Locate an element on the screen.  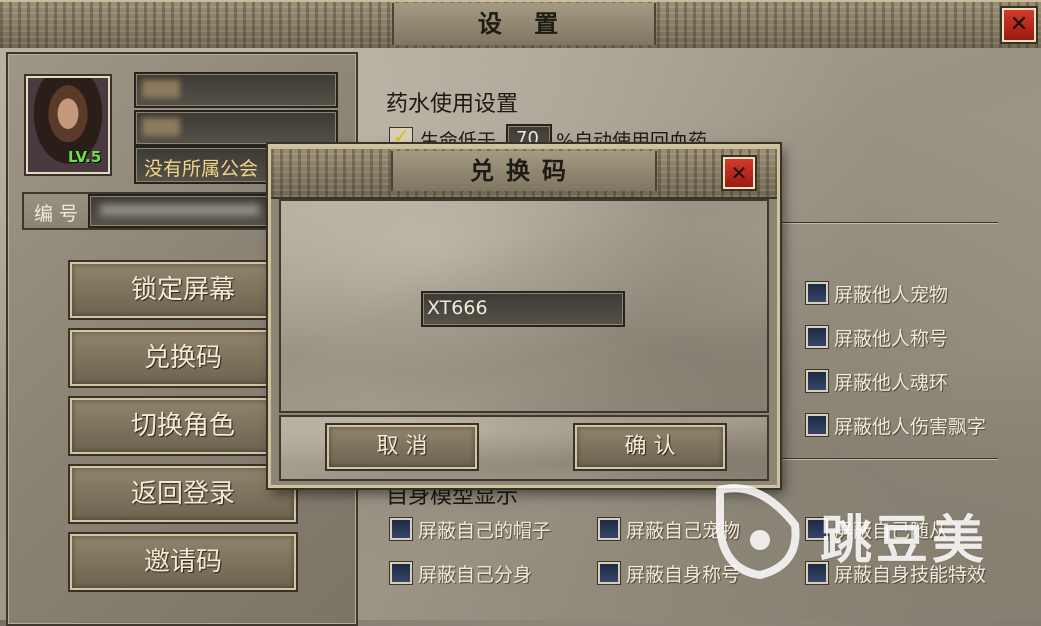
watermark: 跳豆美 is located at coordinates (860, 530).